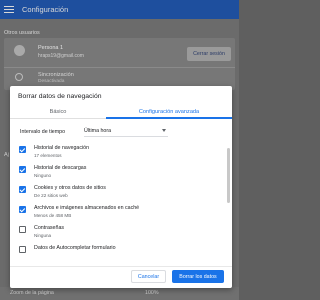 The height and width of the screenshot is (300, 320). Describe the element at coordinates (51, 81) in the screenshot. I see `sync-state: Desactivada` at that location.